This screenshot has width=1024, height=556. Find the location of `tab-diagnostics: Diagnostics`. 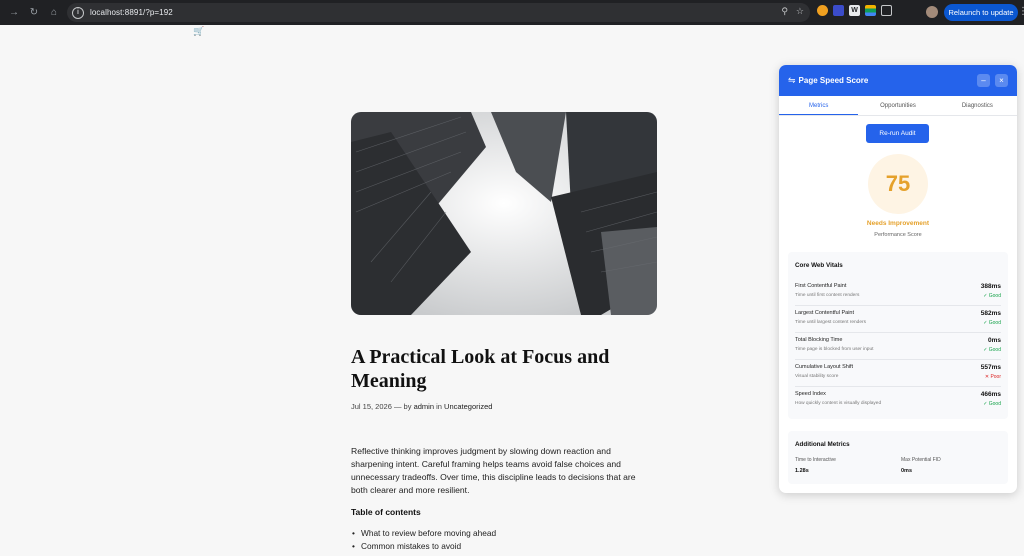

tab-diagnostics: Diagnostics is located at coordinates (977, 105).